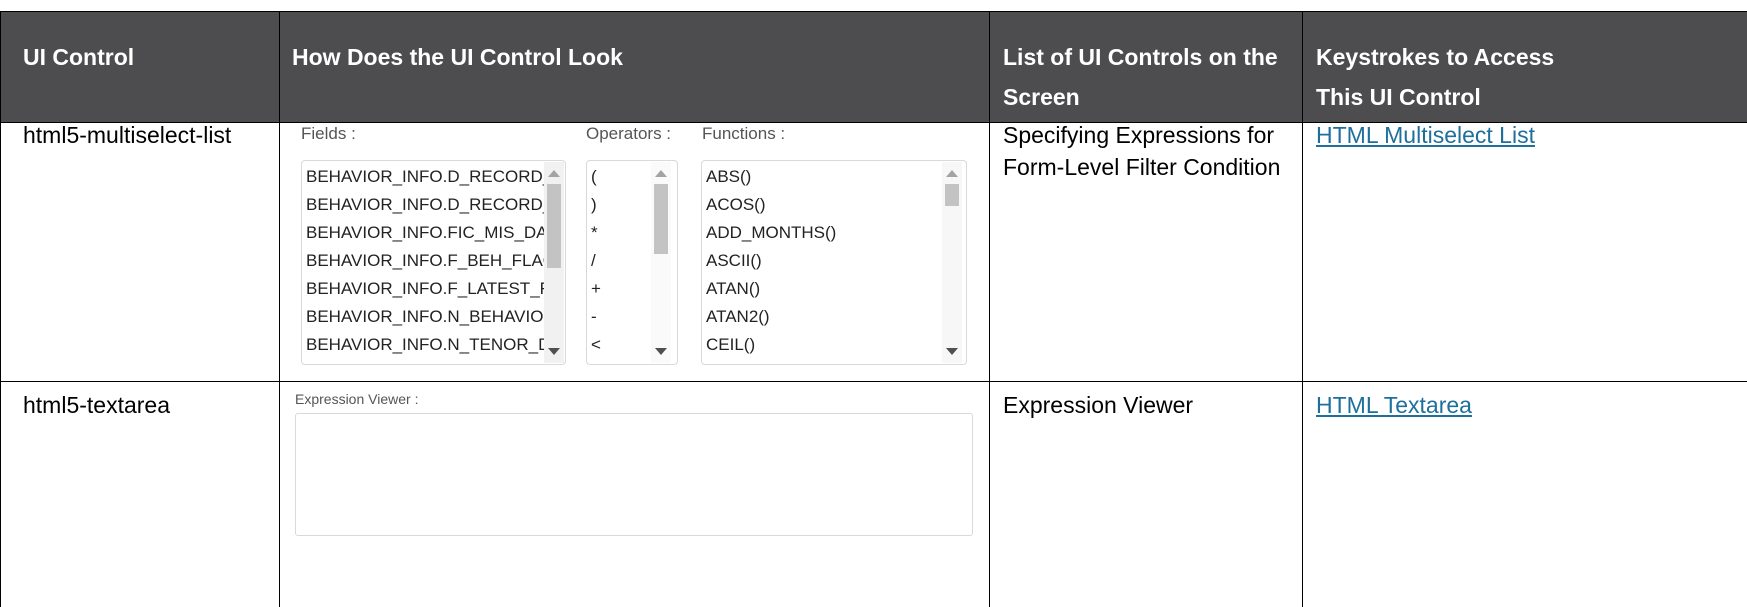 This screenshot has height=607, width=1747. What do you see at coordinates (1142, 167) in the screenshot?
I see `row1-screen-line2: Form-Level Filter Condition` at bounding box center [1142, 167].